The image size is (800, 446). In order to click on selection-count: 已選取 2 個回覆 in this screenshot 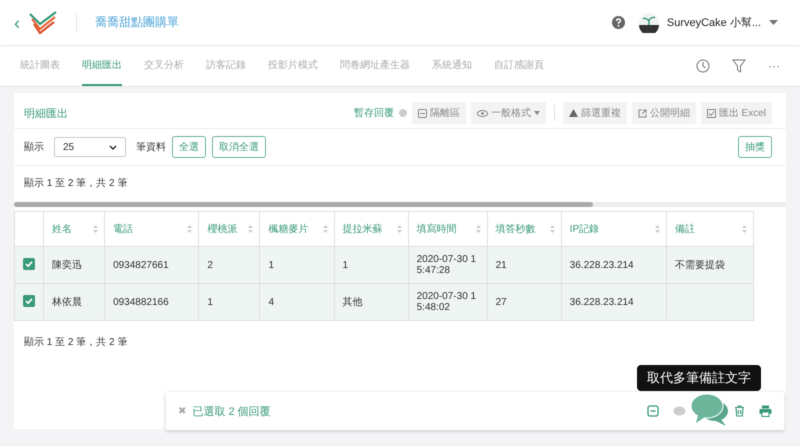, I will do `click(231, 411)`.